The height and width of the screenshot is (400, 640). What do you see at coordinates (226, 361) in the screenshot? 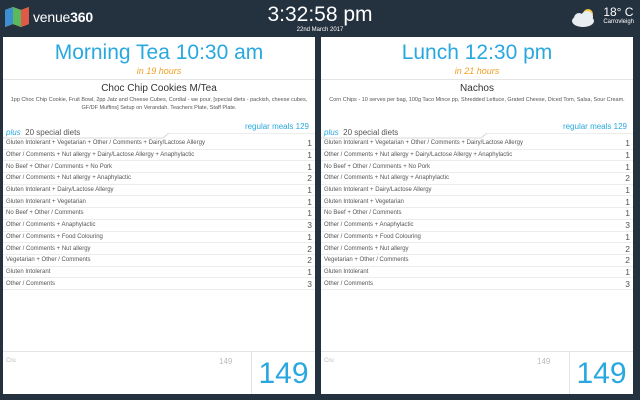
I see `footer-count: 149` at bounding box center [226, 361].